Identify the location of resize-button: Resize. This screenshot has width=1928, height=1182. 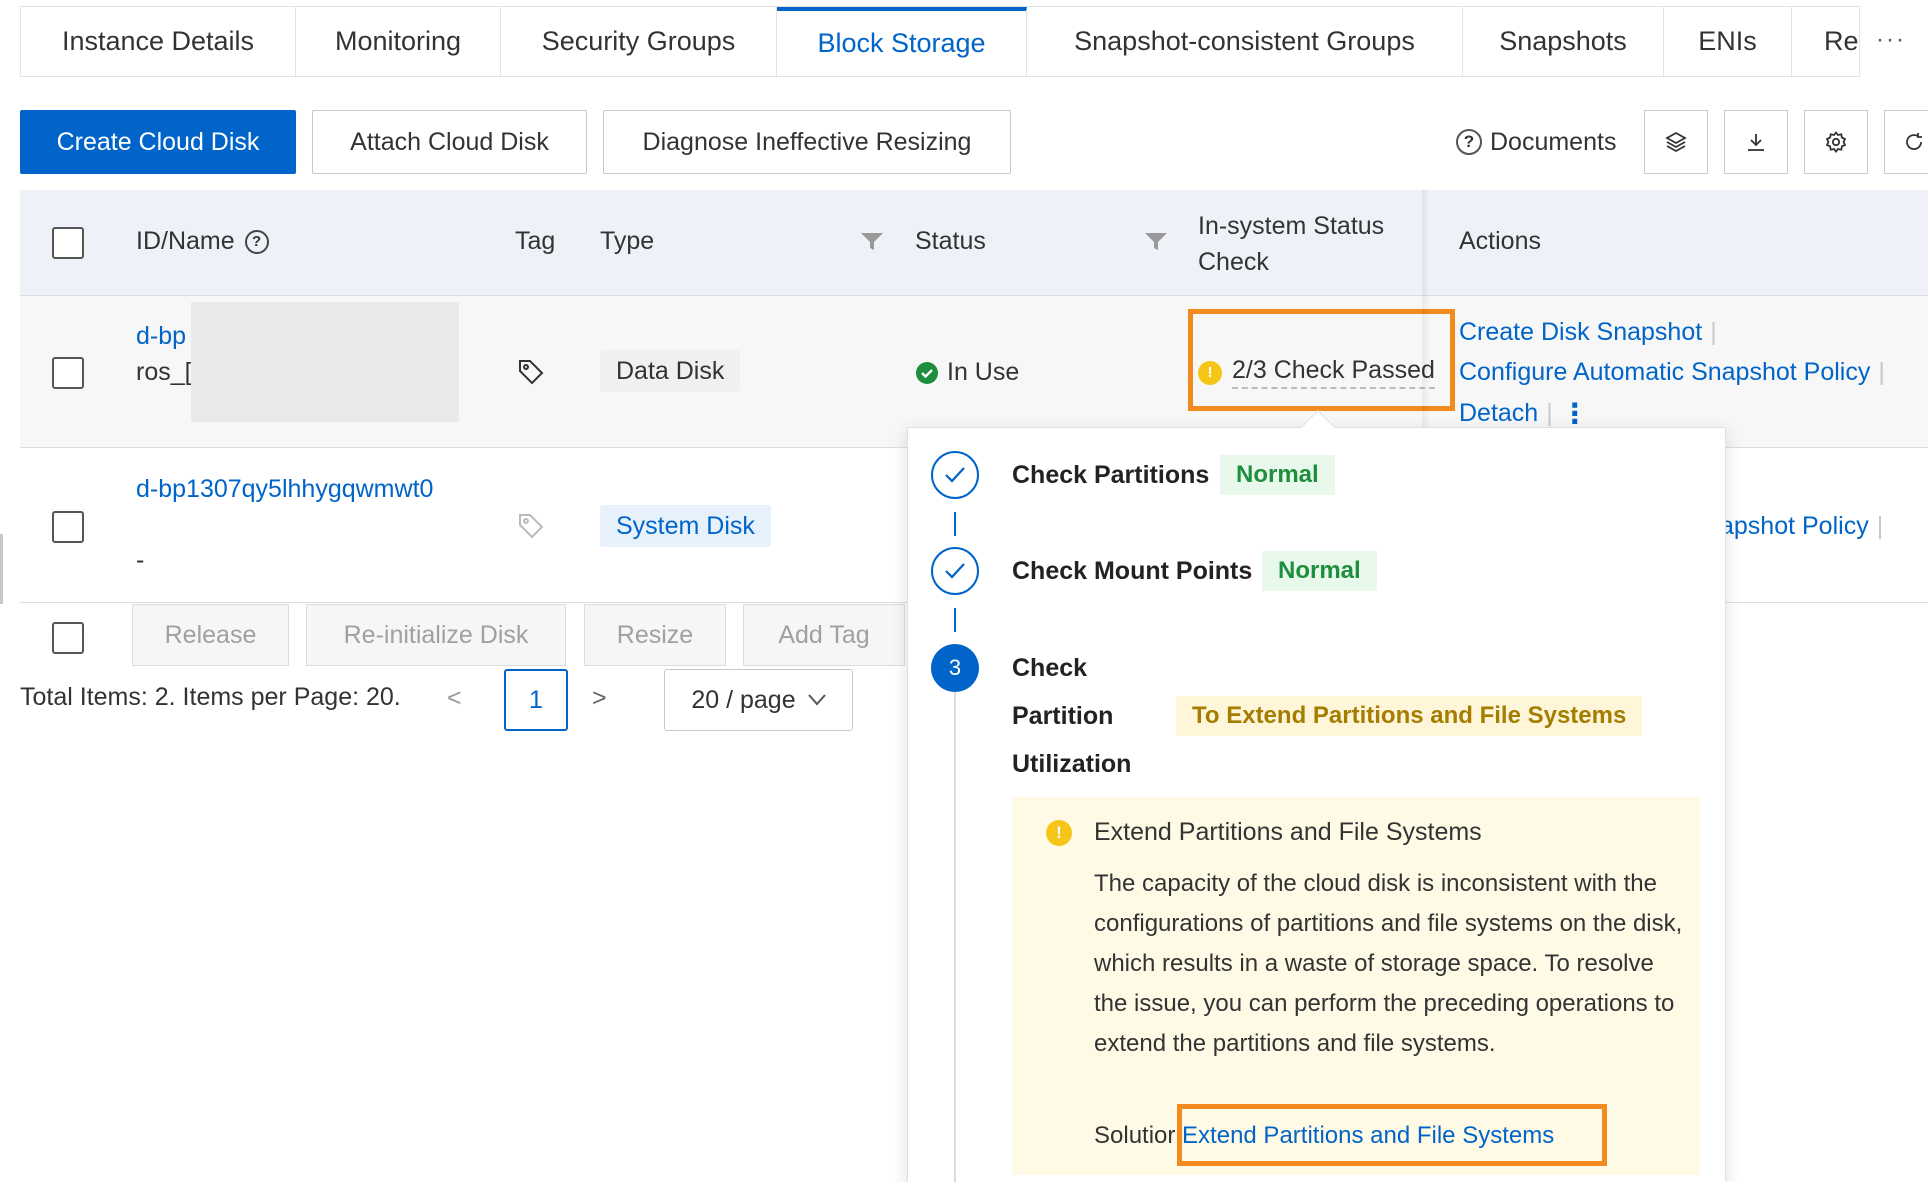
(655, 635).